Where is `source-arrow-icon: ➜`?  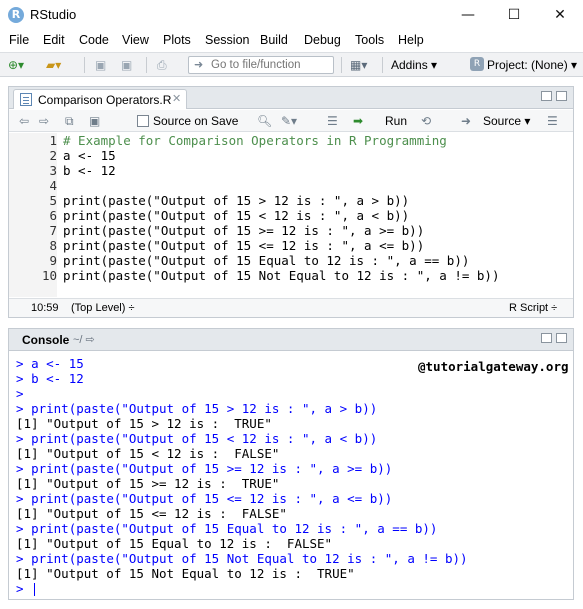 source-arrow-icon: ➜ is located at coordinates (466, 121).